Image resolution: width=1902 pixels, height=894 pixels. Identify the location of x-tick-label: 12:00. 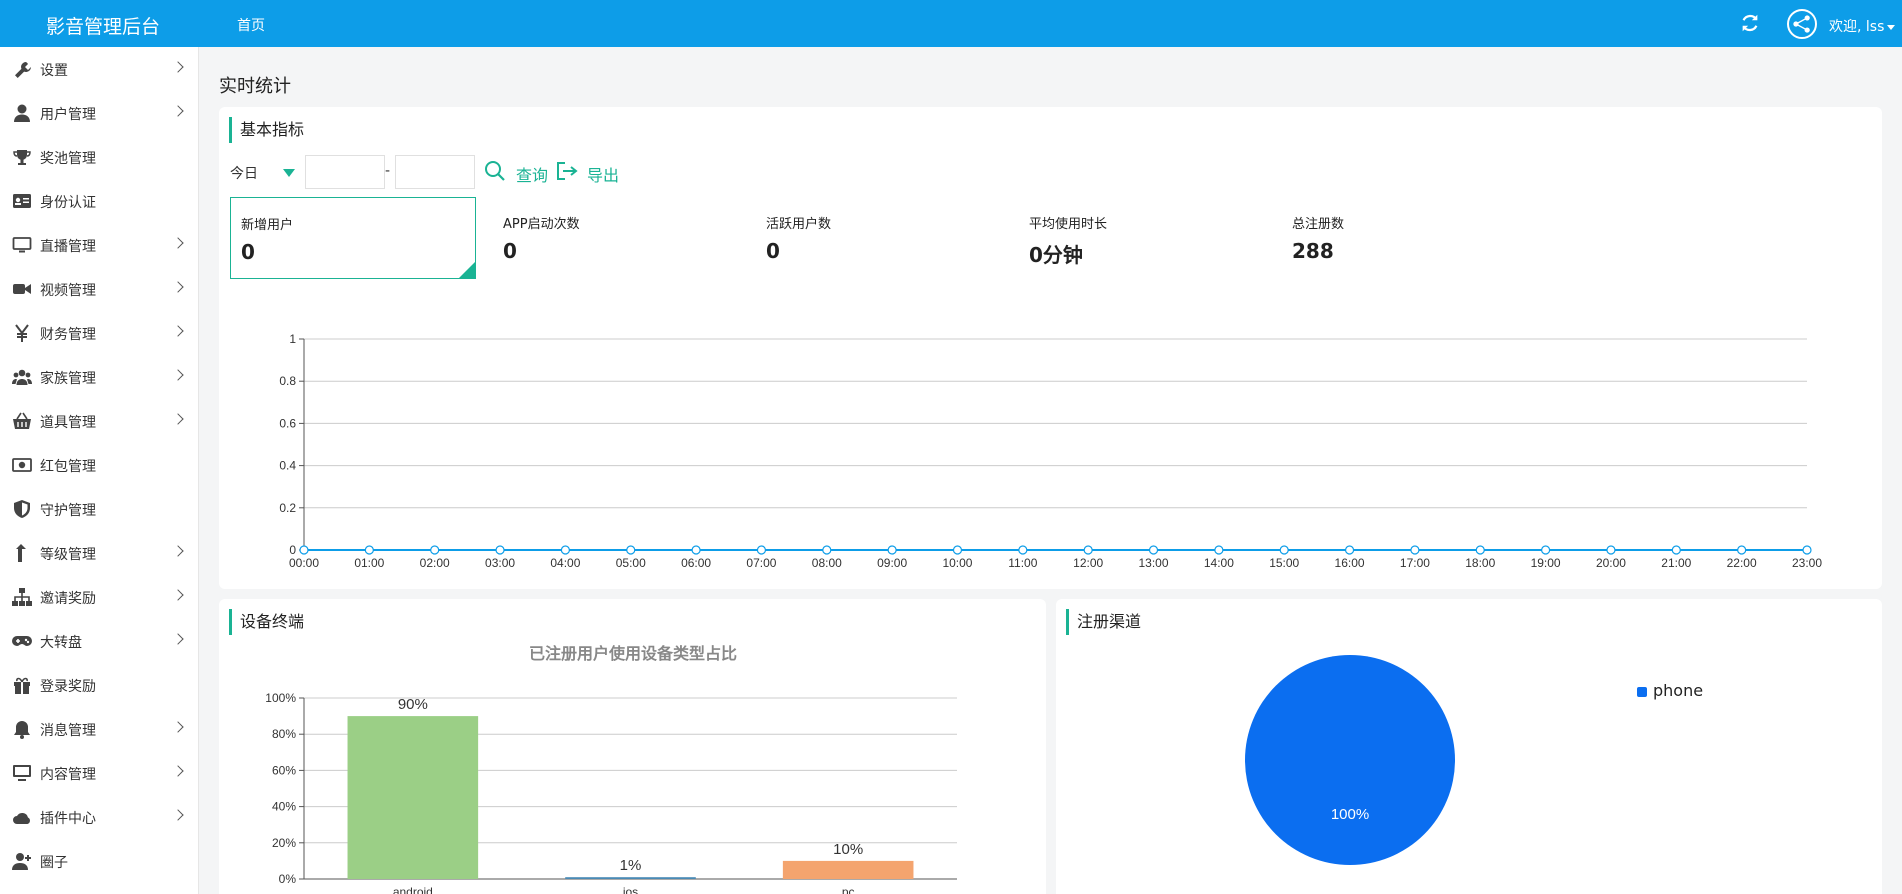
(1088, 563).